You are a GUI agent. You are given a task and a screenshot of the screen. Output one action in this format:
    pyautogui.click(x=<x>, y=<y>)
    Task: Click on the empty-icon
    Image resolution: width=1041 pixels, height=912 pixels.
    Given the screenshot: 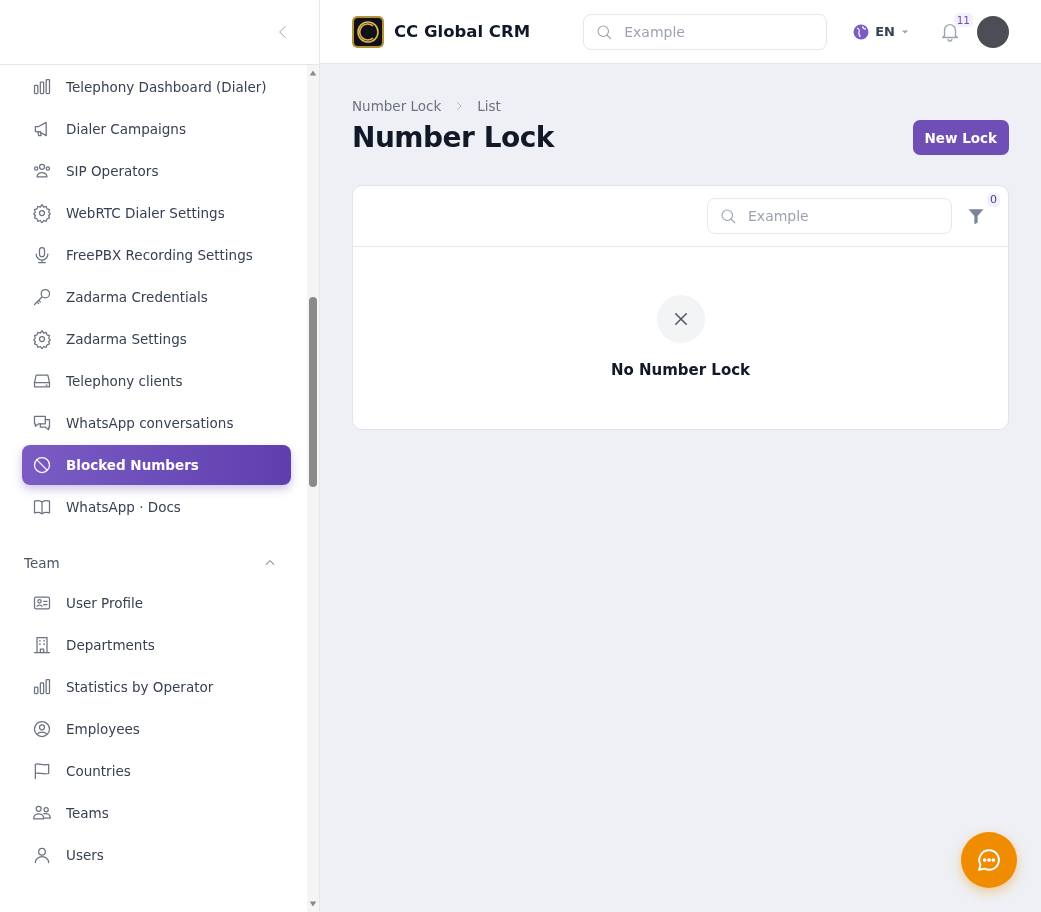 What is the action you would take?
    pyautogui.click(x=680, y=319)
    